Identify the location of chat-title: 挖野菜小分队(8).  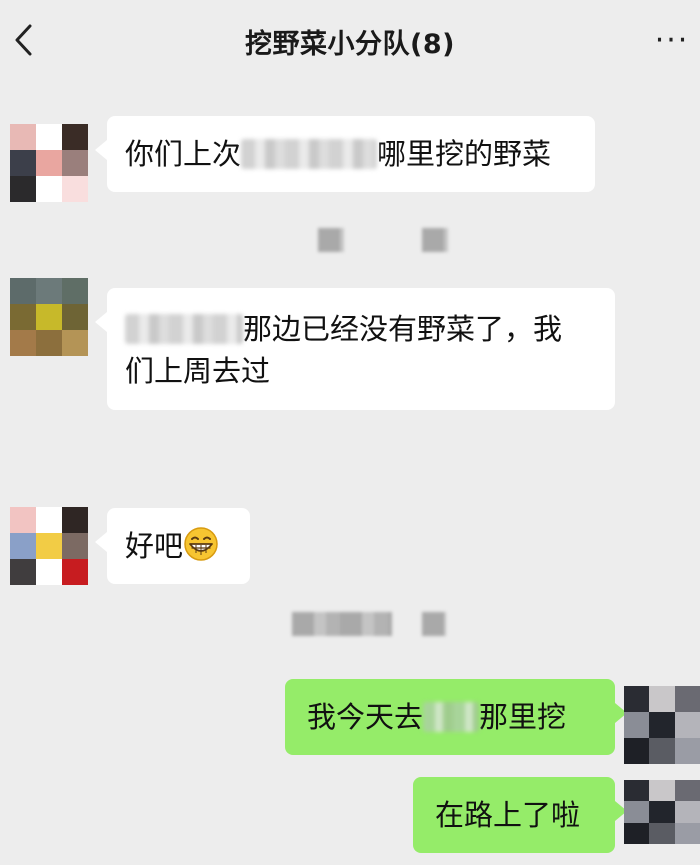
(350, 44).